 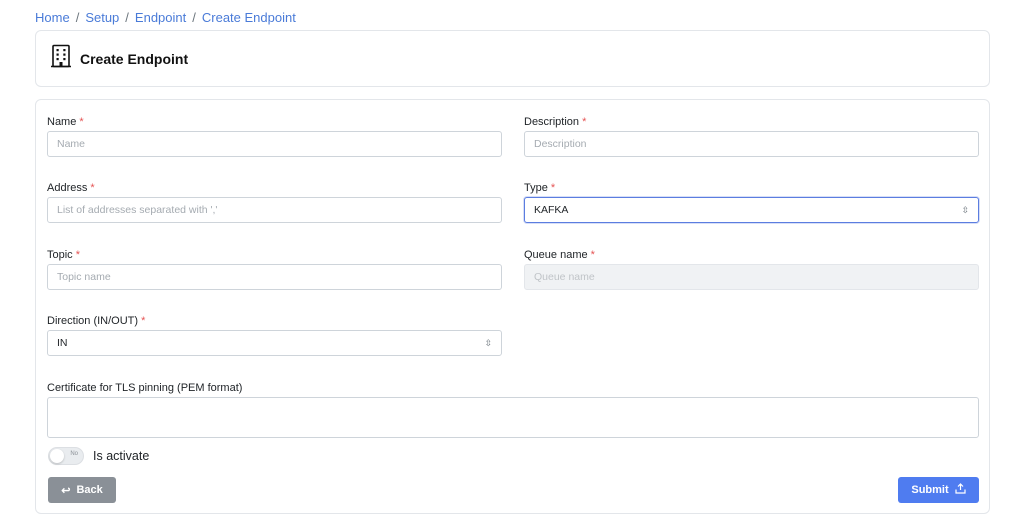 I want to click on submit-button-label: Submit, so click(x=930, y=490).